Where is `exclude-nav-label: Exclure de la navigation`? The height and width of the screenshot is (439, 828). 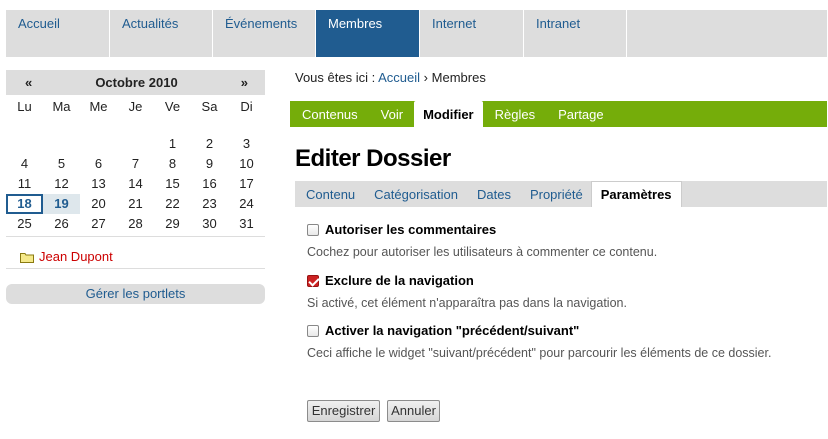
exclude-nav-label: Exclure de la navigation is located at coordinates (399, 280).